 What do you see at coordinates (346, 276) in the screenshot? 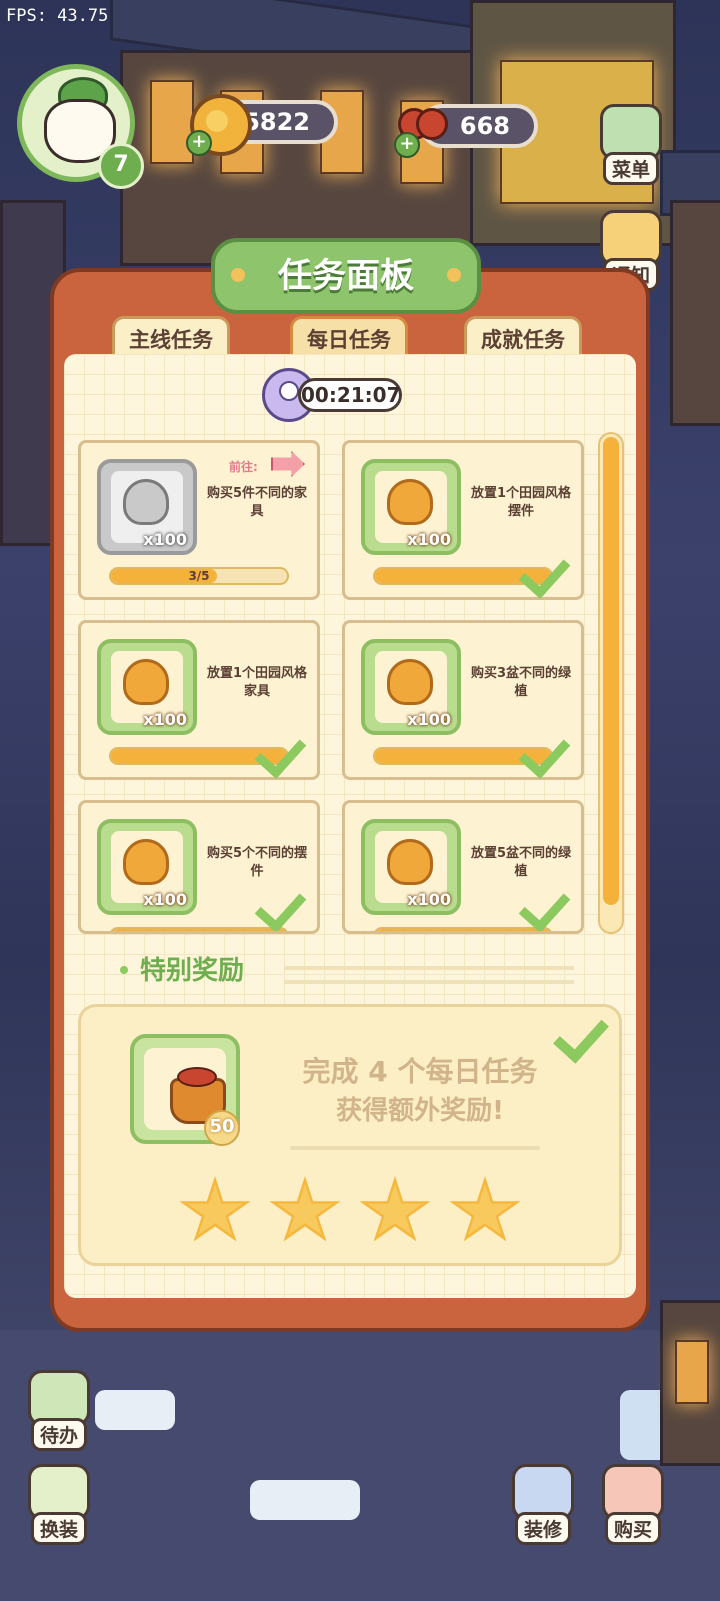
I see `panel-title: 任务面板` at bounding box center [346, 276].